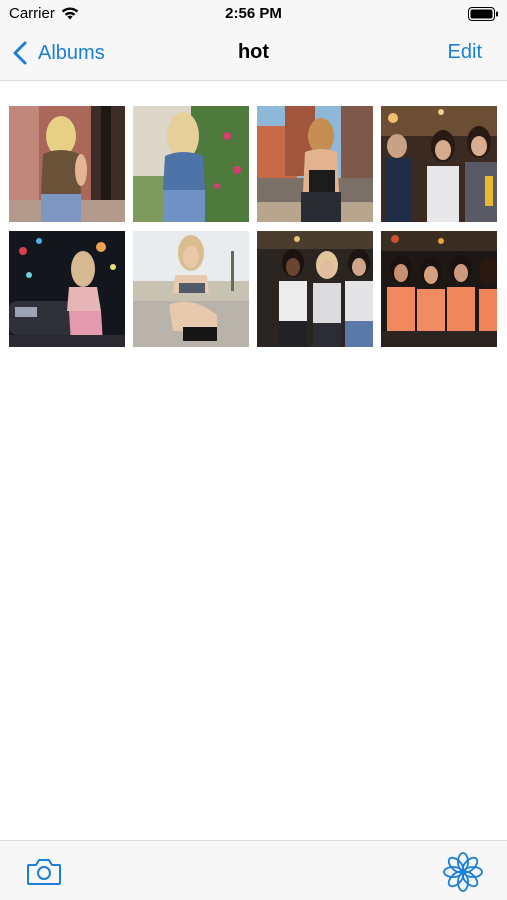  Describe the element at coordinates (253, 870) in the screenshot. I see `bottom-toolbar` at that location.